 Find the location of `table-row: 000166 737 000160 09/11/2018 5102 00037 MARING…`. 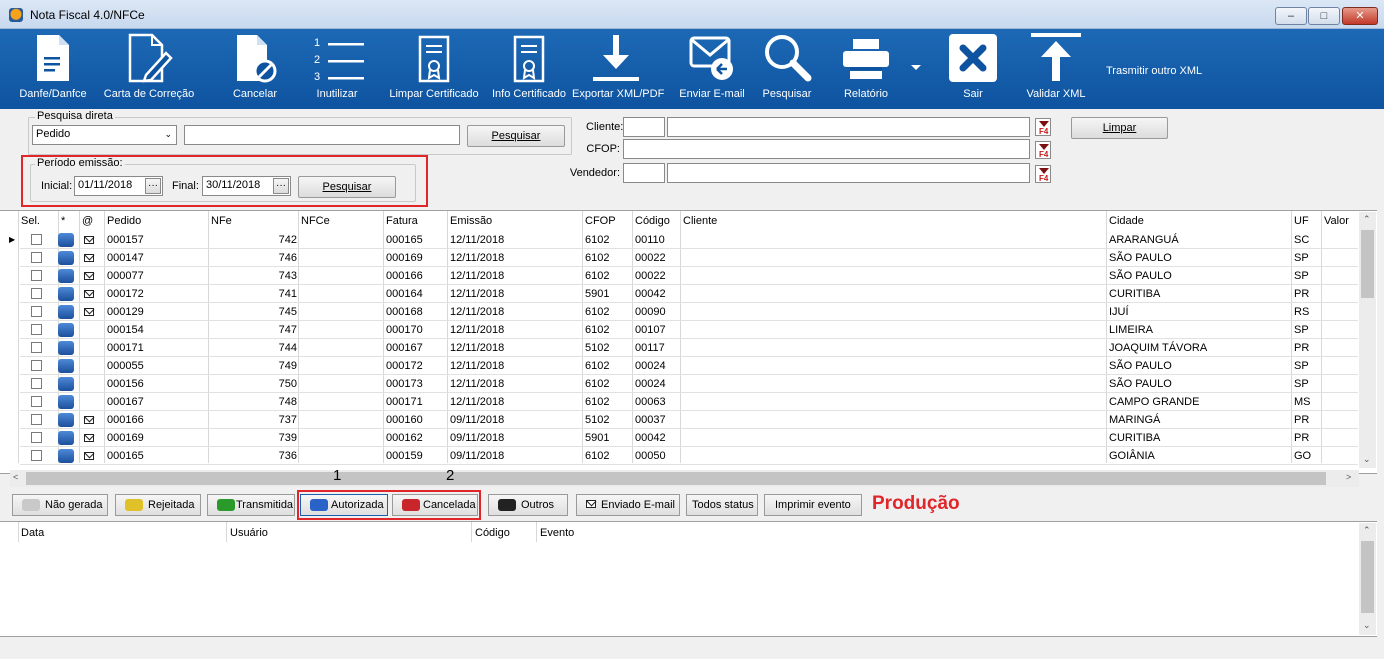

table-row: 000166 737 000160 09/11/2018 5102 00037 MARING… is located at coordinates (679, 420).